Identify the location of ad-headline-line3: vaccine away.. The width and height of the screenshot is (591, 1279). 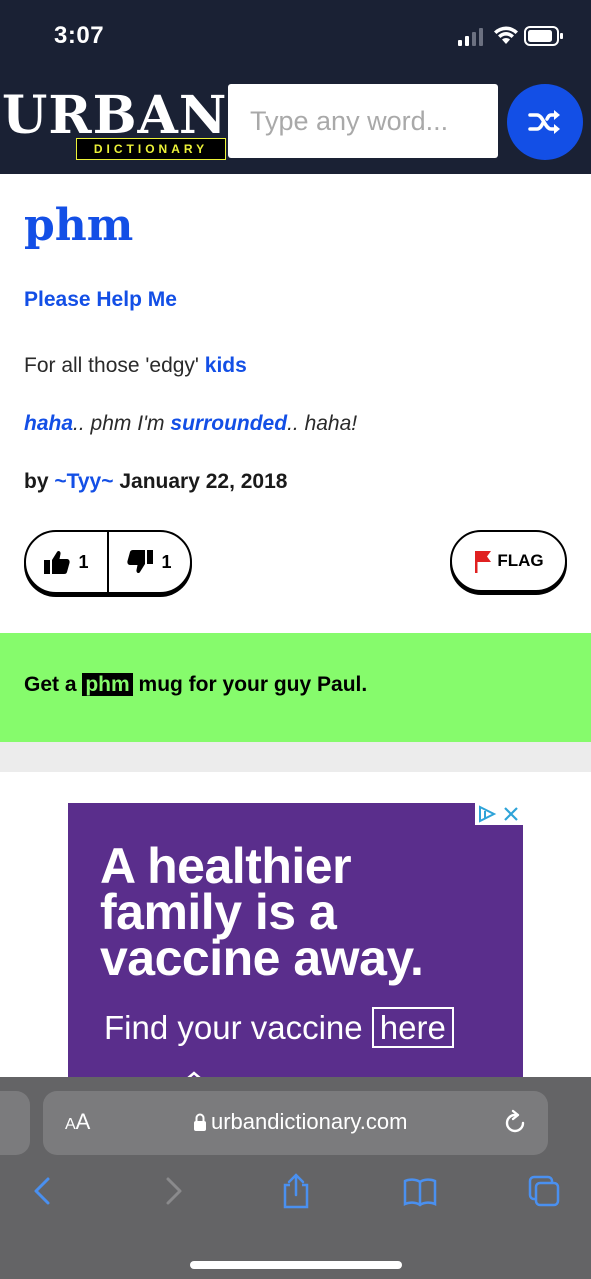
(262, 958).